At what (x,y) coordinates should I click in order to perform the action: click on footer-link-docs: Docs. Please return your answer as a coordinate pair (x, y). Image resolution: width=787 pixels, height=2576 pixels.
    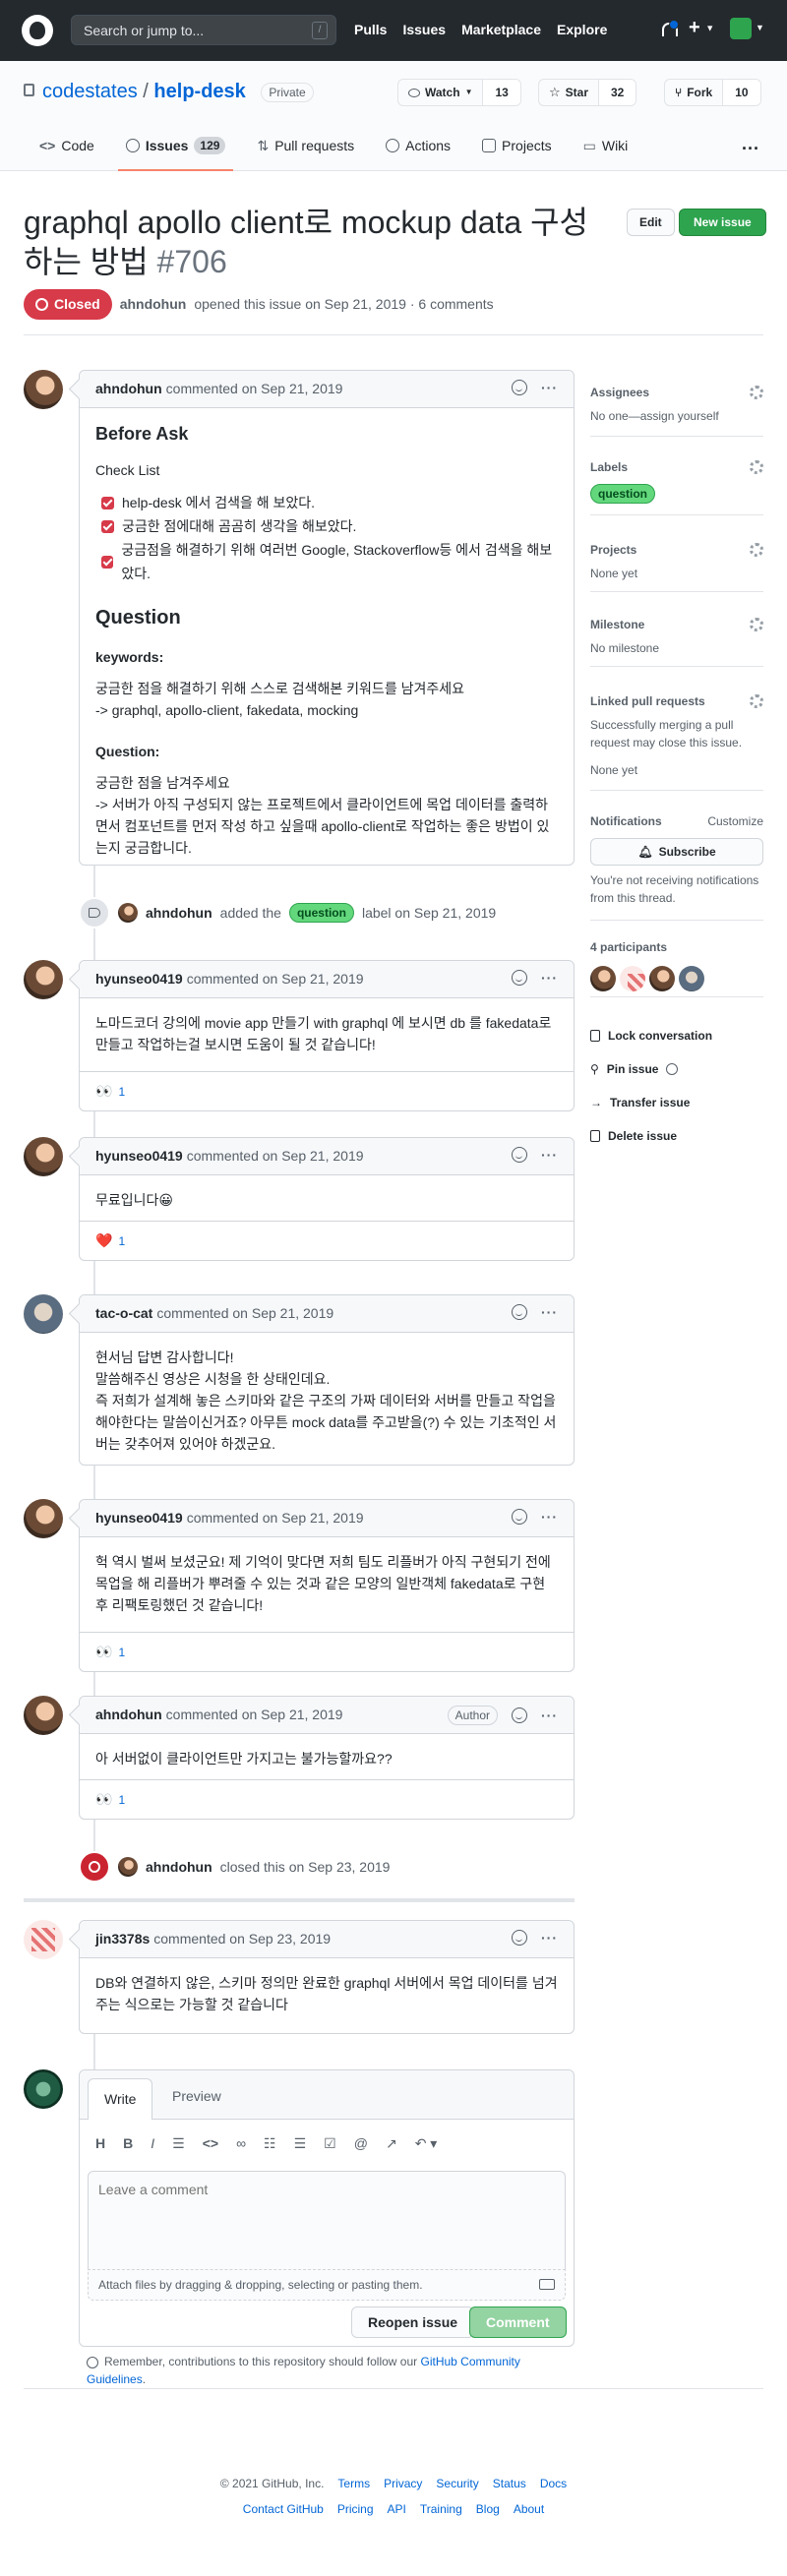
    Looking at the image, I should click on (554, 2483).